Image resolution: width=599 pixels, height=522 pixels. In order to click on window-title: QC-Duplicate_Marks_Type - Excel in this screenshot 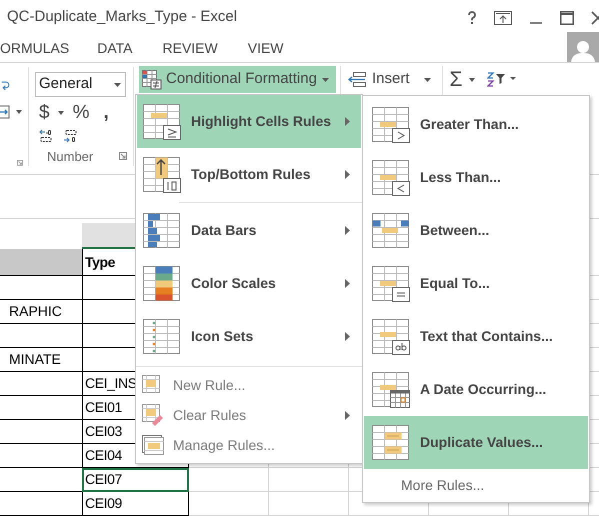, I will do `click(122, 17)`.